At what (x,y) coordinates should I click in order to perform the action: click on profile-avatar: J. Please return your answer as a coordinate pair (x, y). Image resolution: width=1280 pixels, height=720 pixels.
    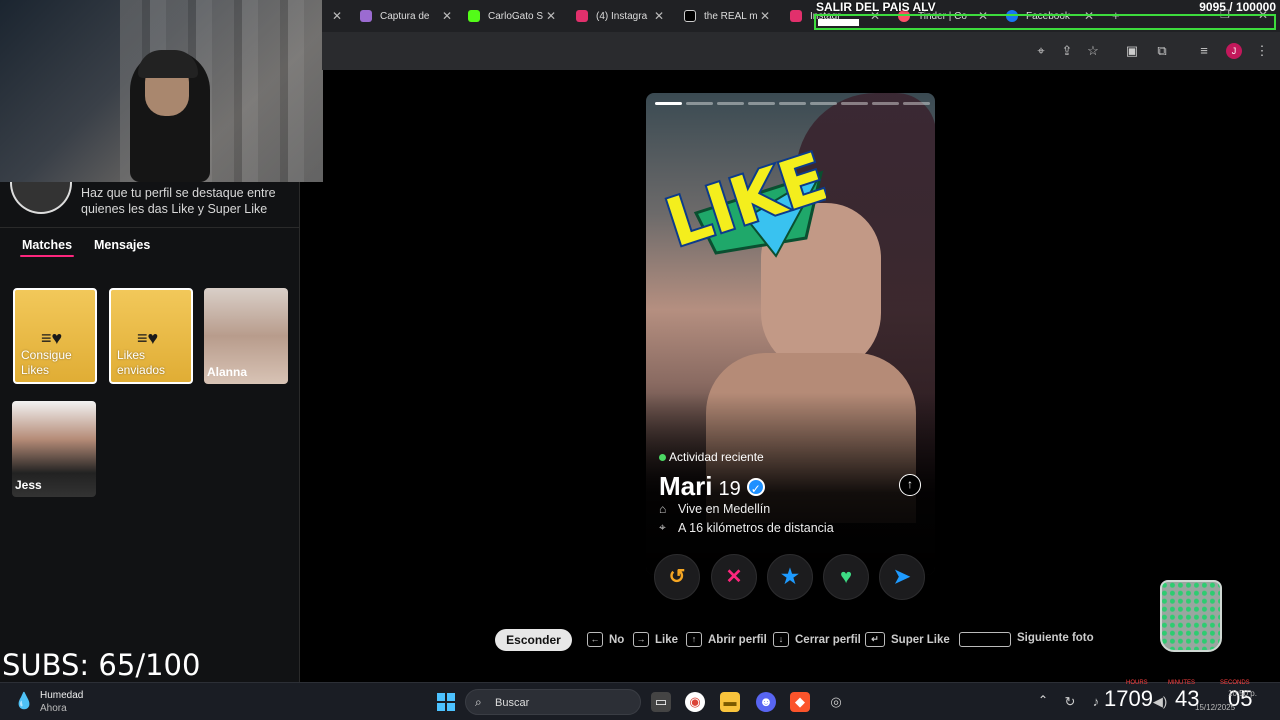
    Looking at the image, I should click on (1234, 51).